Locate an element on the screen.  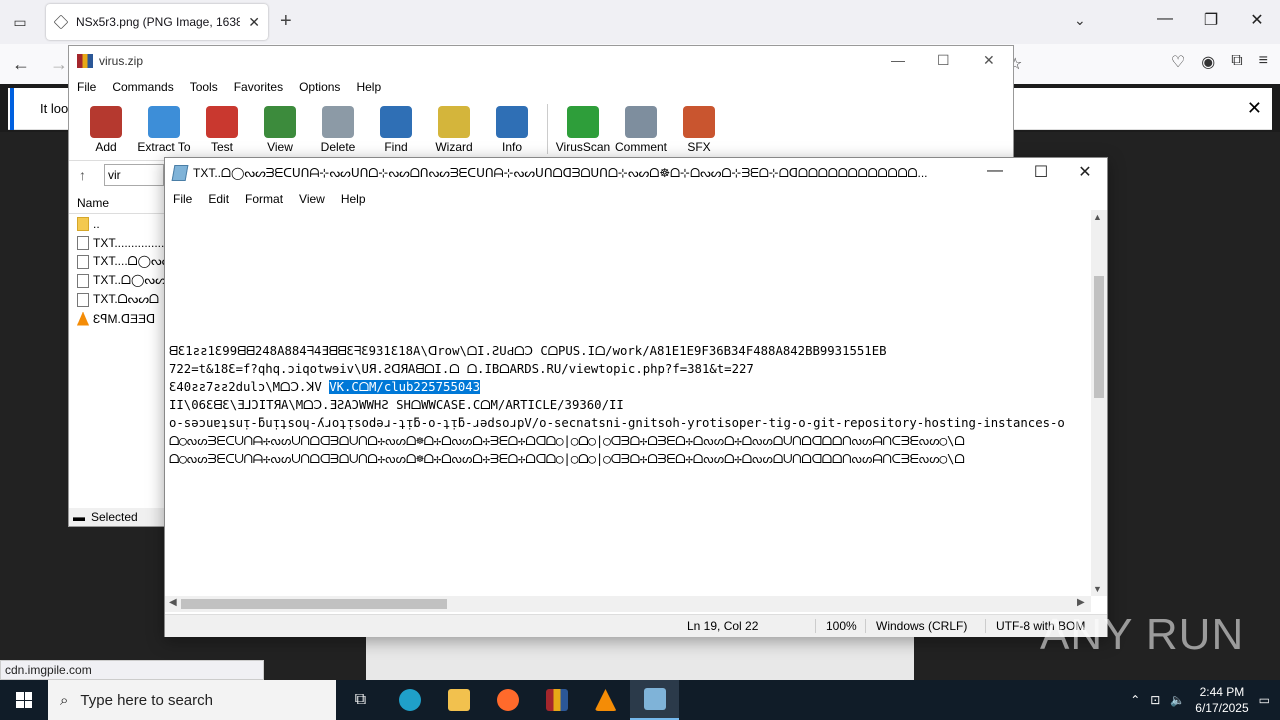
restore-icon: ❐ is located at coordinates (1211, 20).